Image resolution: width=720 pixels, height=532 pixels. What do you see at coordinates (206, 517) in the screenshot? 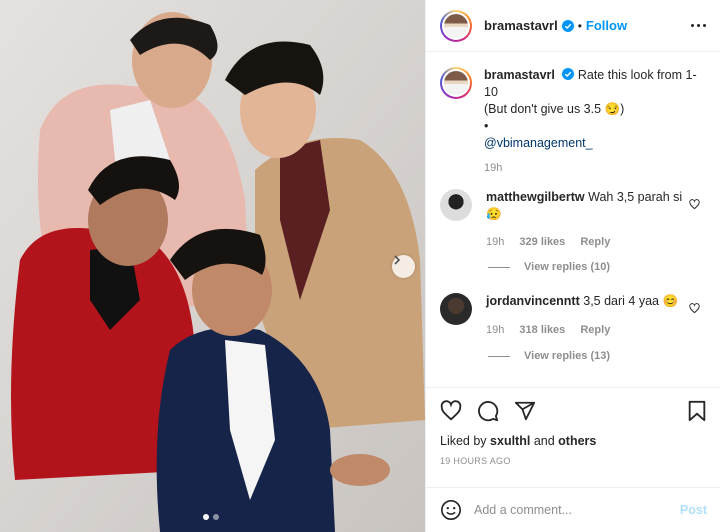
I see `carousel-dot-active` at bounding box center [206, 517].